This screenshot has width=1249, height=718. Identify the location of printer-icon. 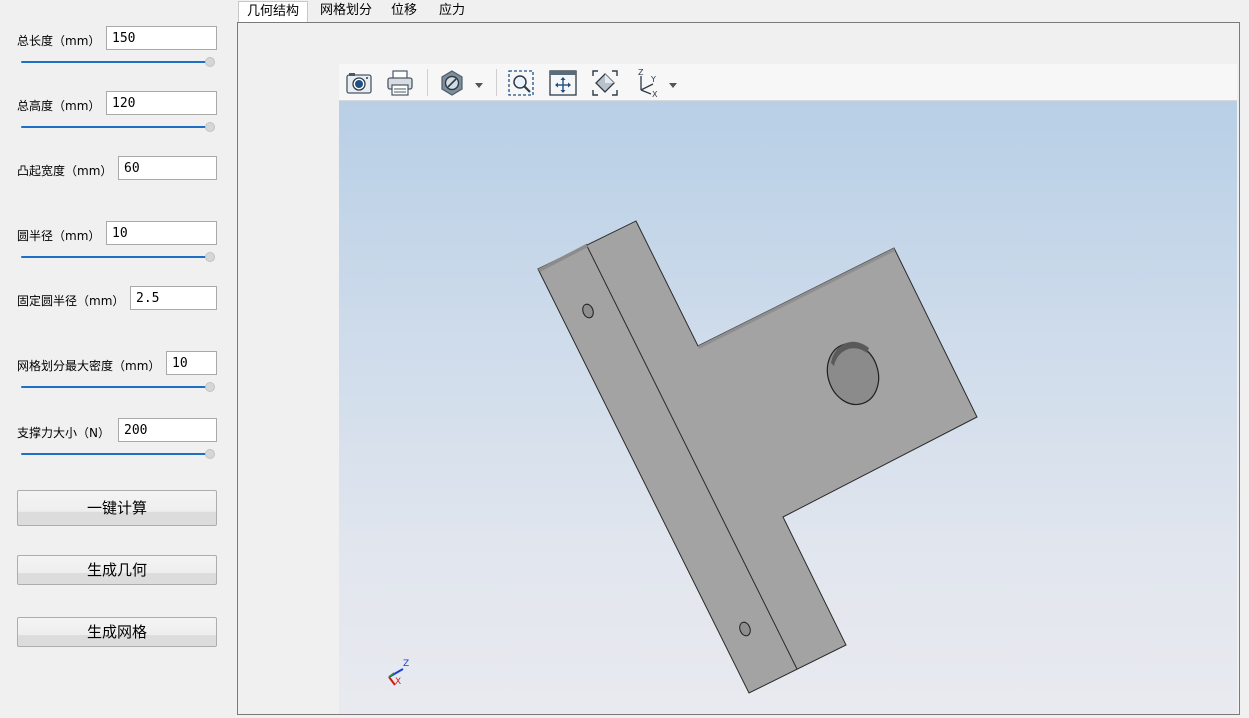
(400, 83).